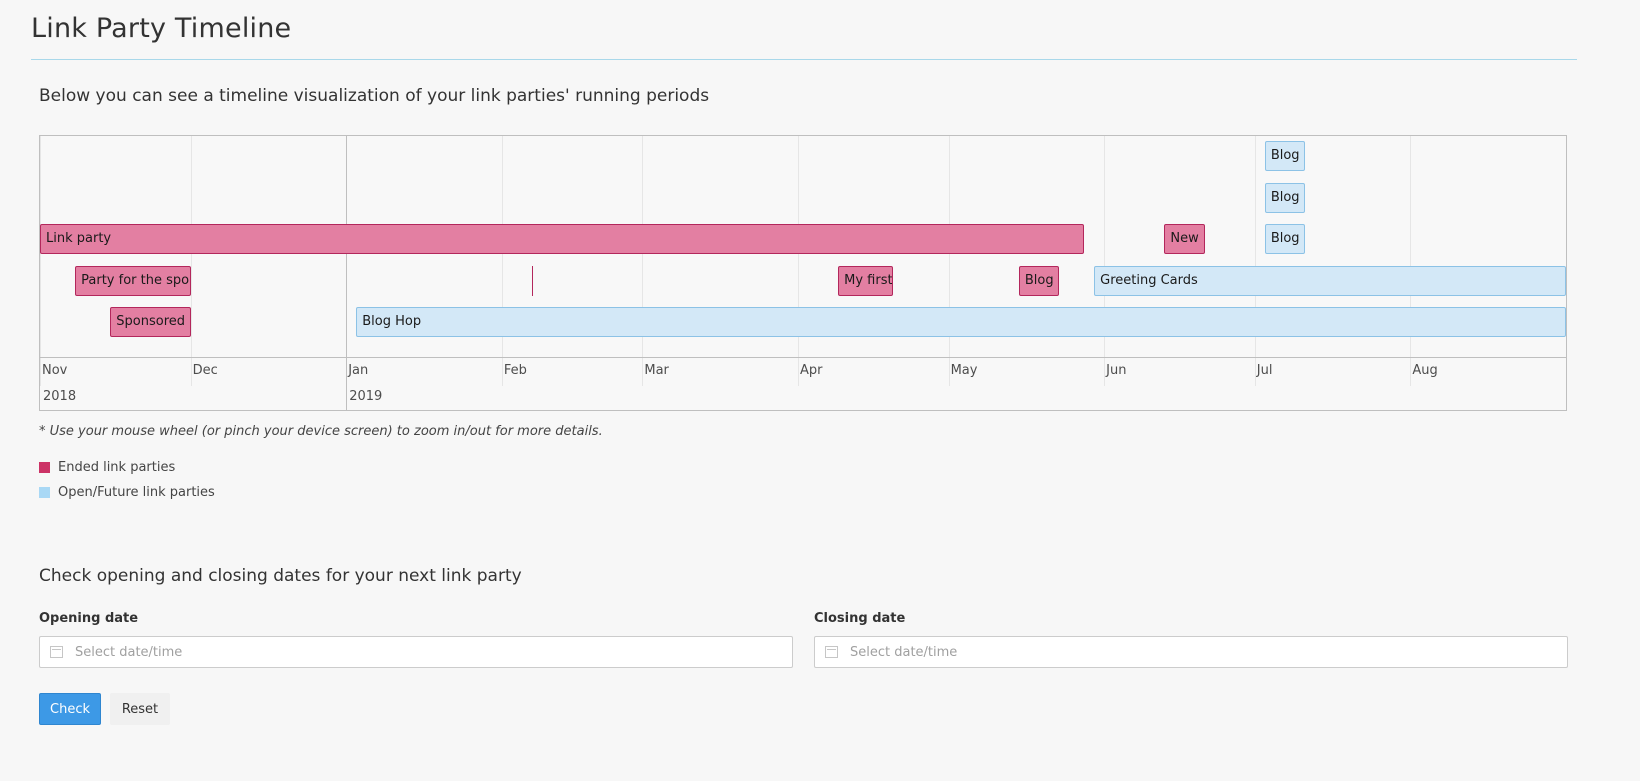 The image size is (1640, 781). Describe the element at coordinates (803, 357) in the screenshot. I see `timeline-axis` at that location.